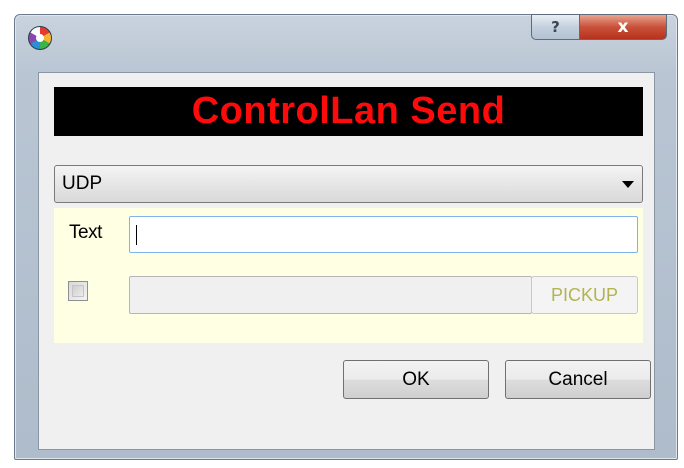 The height and width of the screenshot is (468, 684). What do you see at coordinates (416, 379) in the screenshot?
I see `ok-button: OK` at bounding box center [416, 379].